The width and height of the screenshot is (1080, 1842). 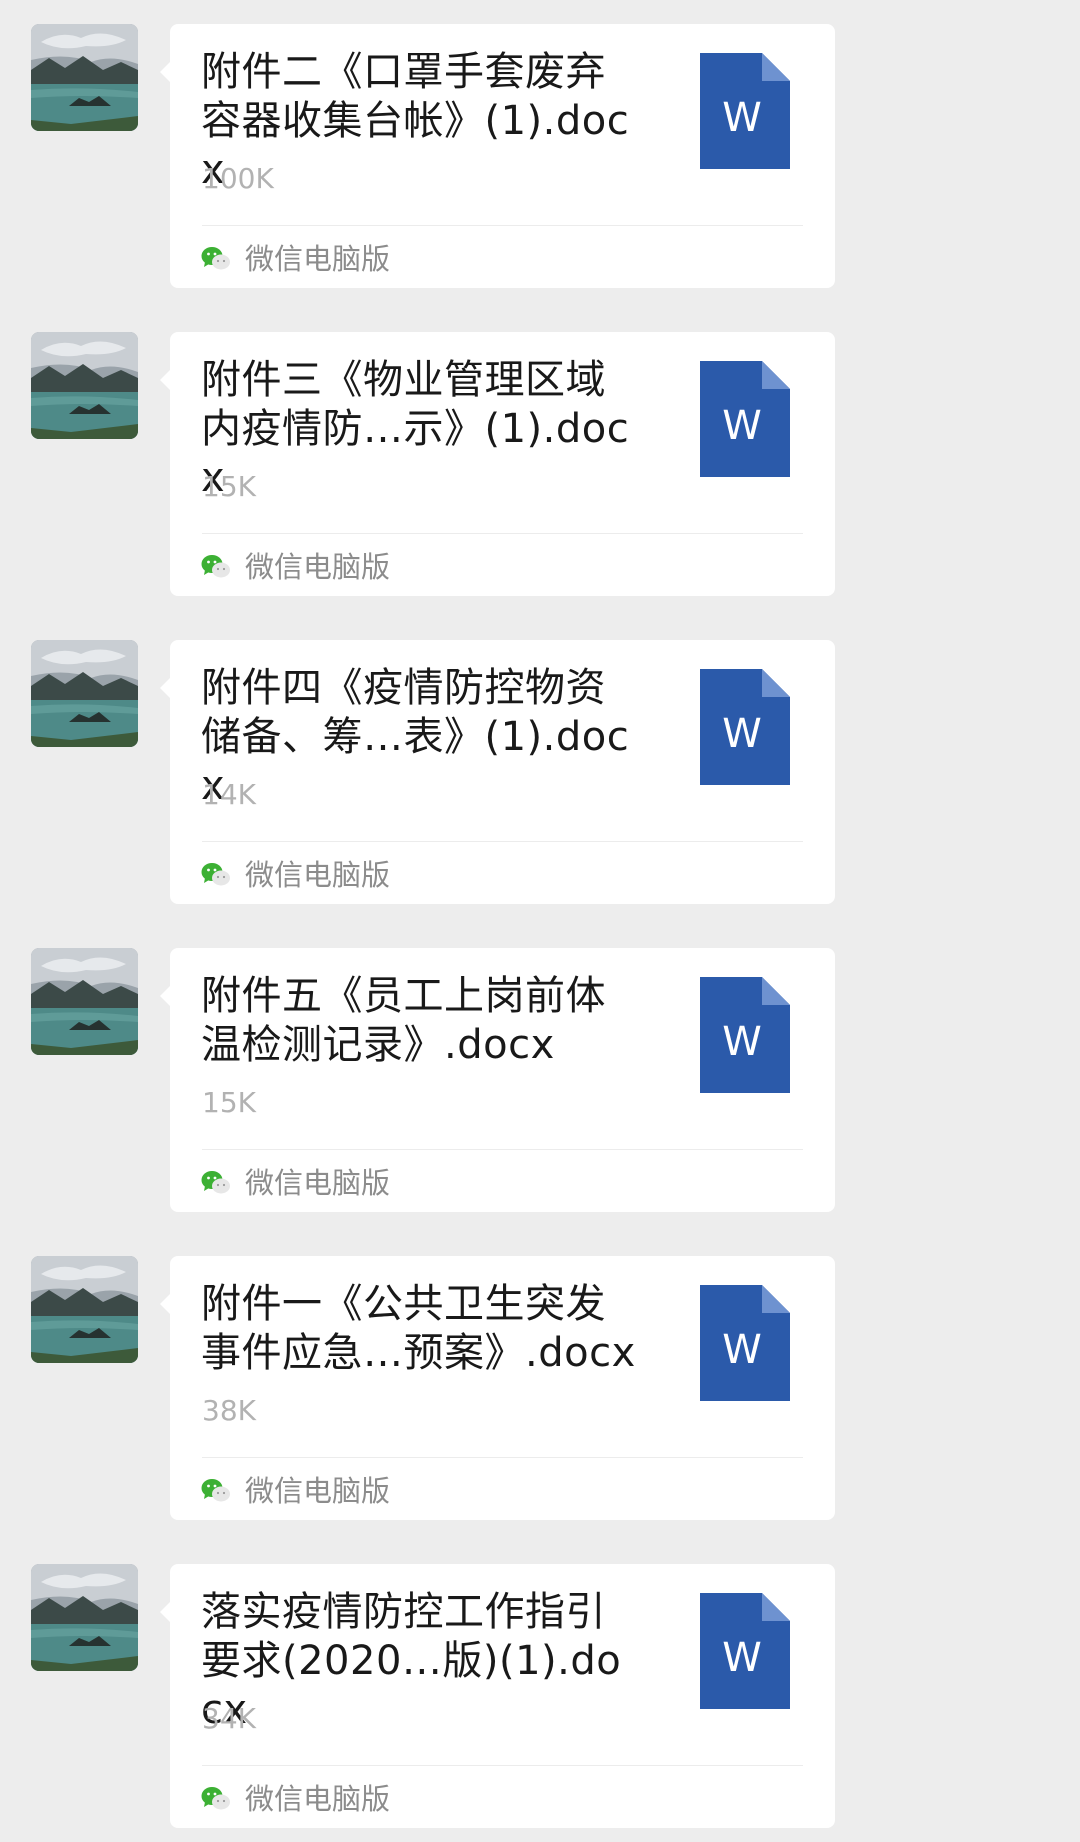 I want to click on file-name: 附件四《疫情防控物资储备、筹…表》(1).docx, so click(x=415, y=737).